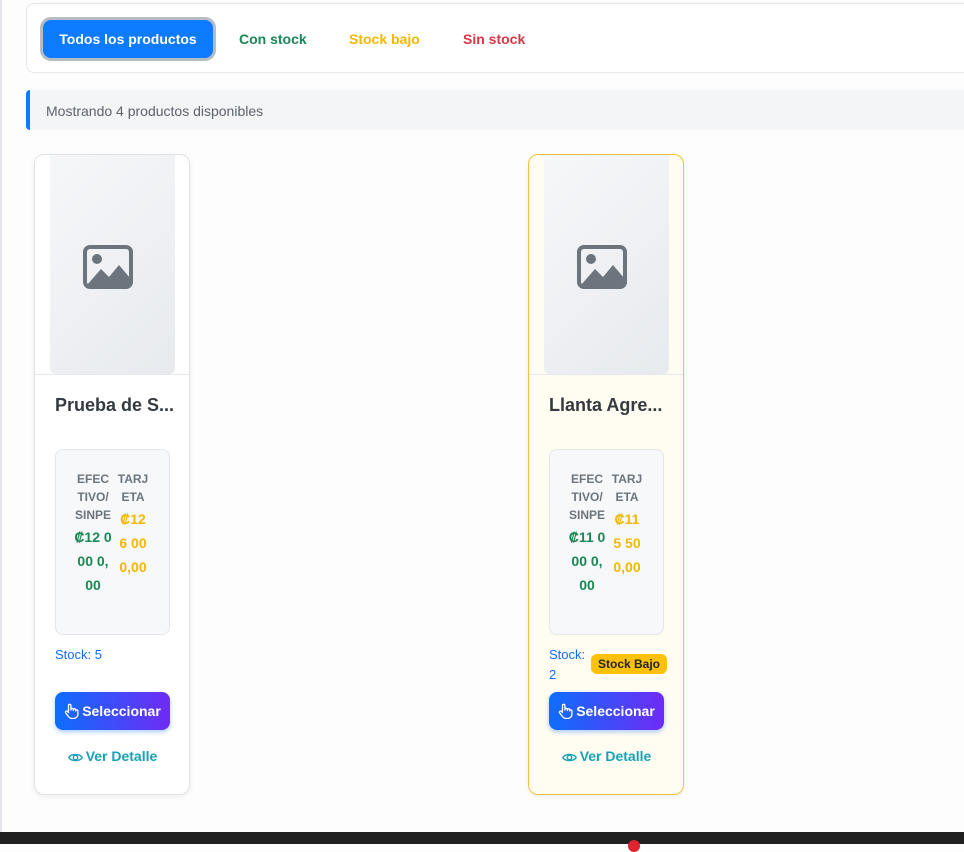 The width and height of the screenshot is (964, 852). I want to click on card-price-column: TARJETA ₡12 6 00 0,00, so click(133, 524).